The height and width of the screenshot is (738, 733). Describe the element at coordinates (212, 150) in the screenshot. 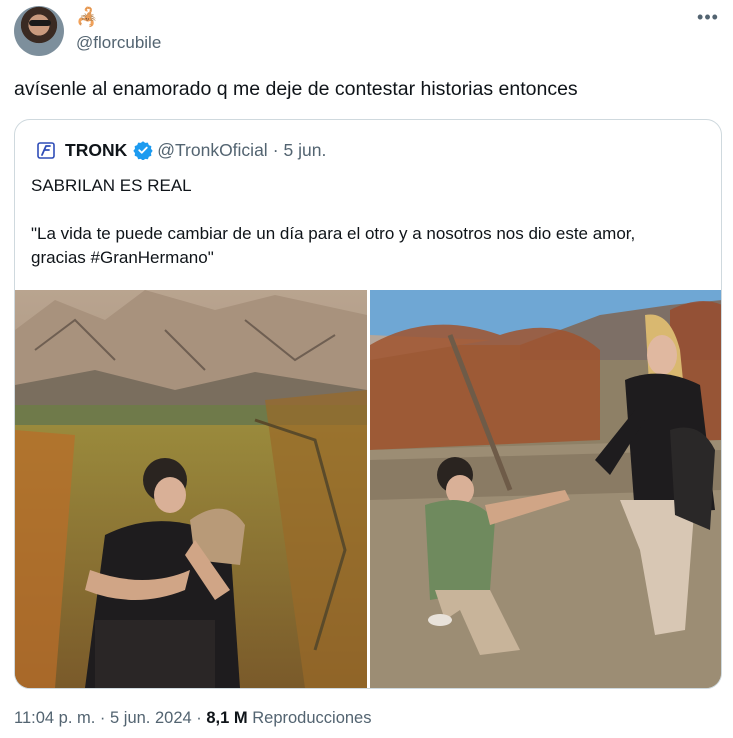

I see `quoted-author-handle: @TronkOficial` at that location.